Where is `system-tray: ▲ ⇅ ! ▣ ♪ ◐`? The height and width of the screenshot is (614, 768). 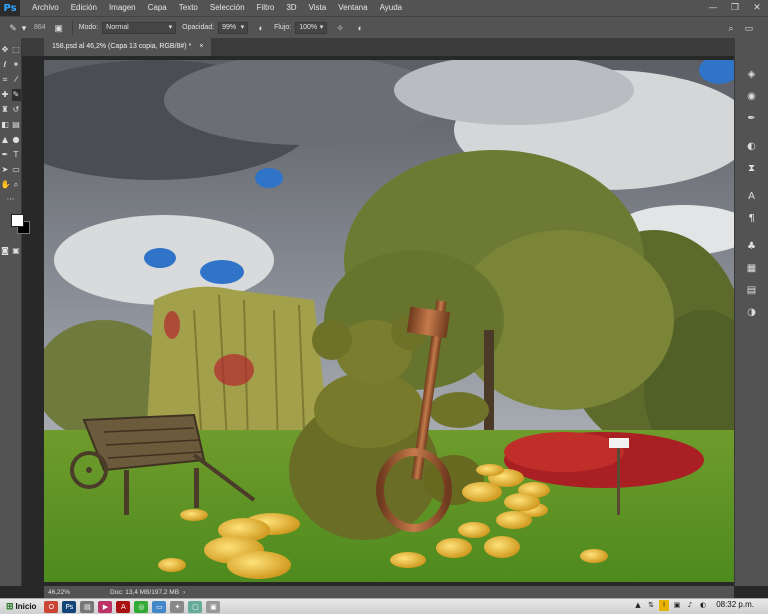 system-tray: ▲ ⇅ ! ▣ ♪ ◐ is located at coordinates (670, 605).